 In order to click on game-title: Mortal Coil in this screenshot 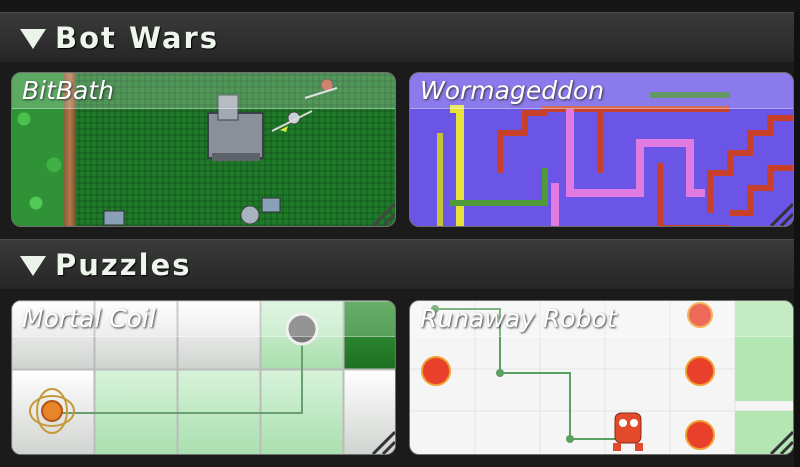, I will do `click(89, 318)`.